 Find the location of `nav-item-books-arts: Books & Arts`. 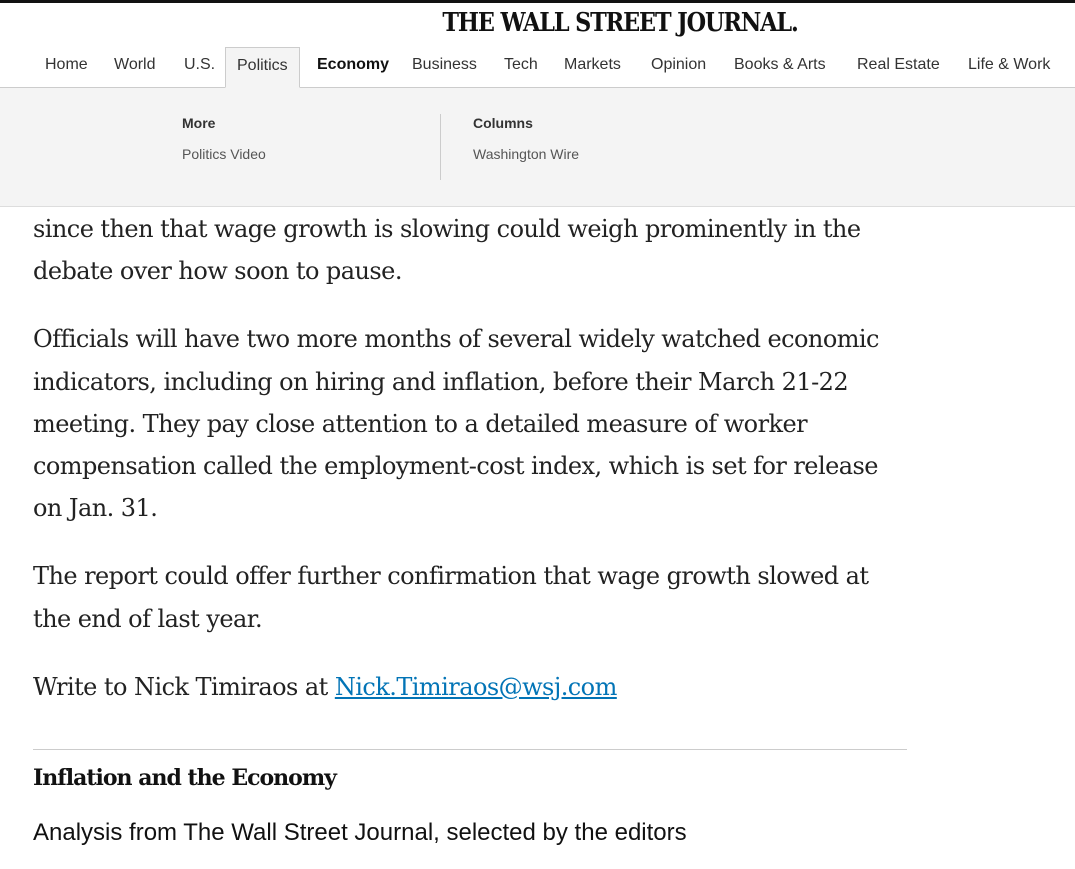

nav-item-books-arts: Books & Arts is located at coordinates (780, 67).